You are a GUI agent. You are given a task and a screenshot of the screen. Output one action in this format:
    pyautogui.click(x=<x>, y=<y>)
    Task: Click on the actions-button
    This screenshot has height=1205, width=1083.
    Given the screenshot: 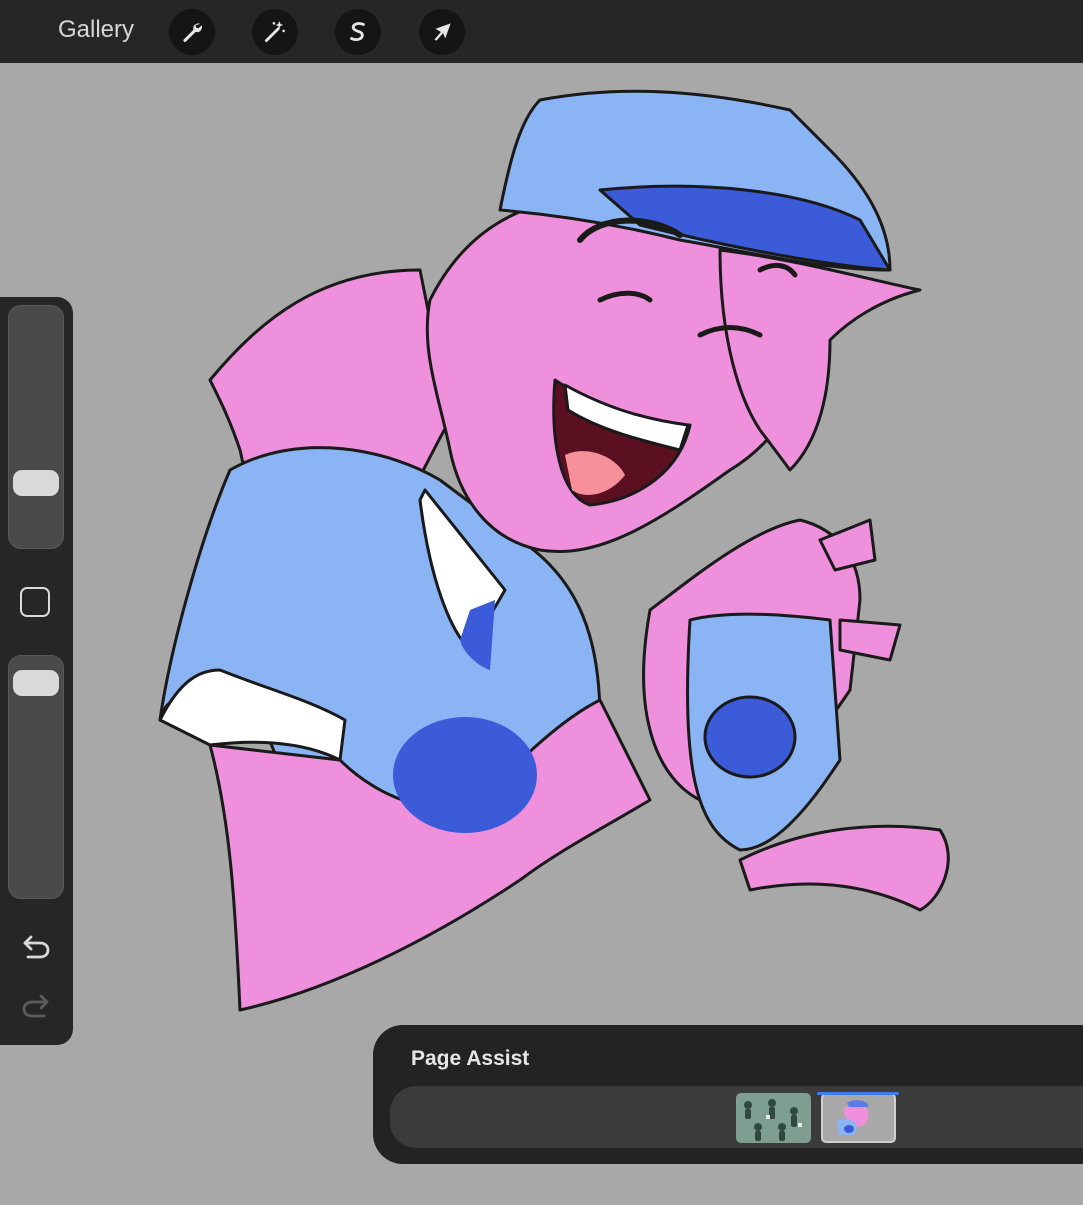 What is the action you would take?
    pyautogui.click(x=192, y=32)
    